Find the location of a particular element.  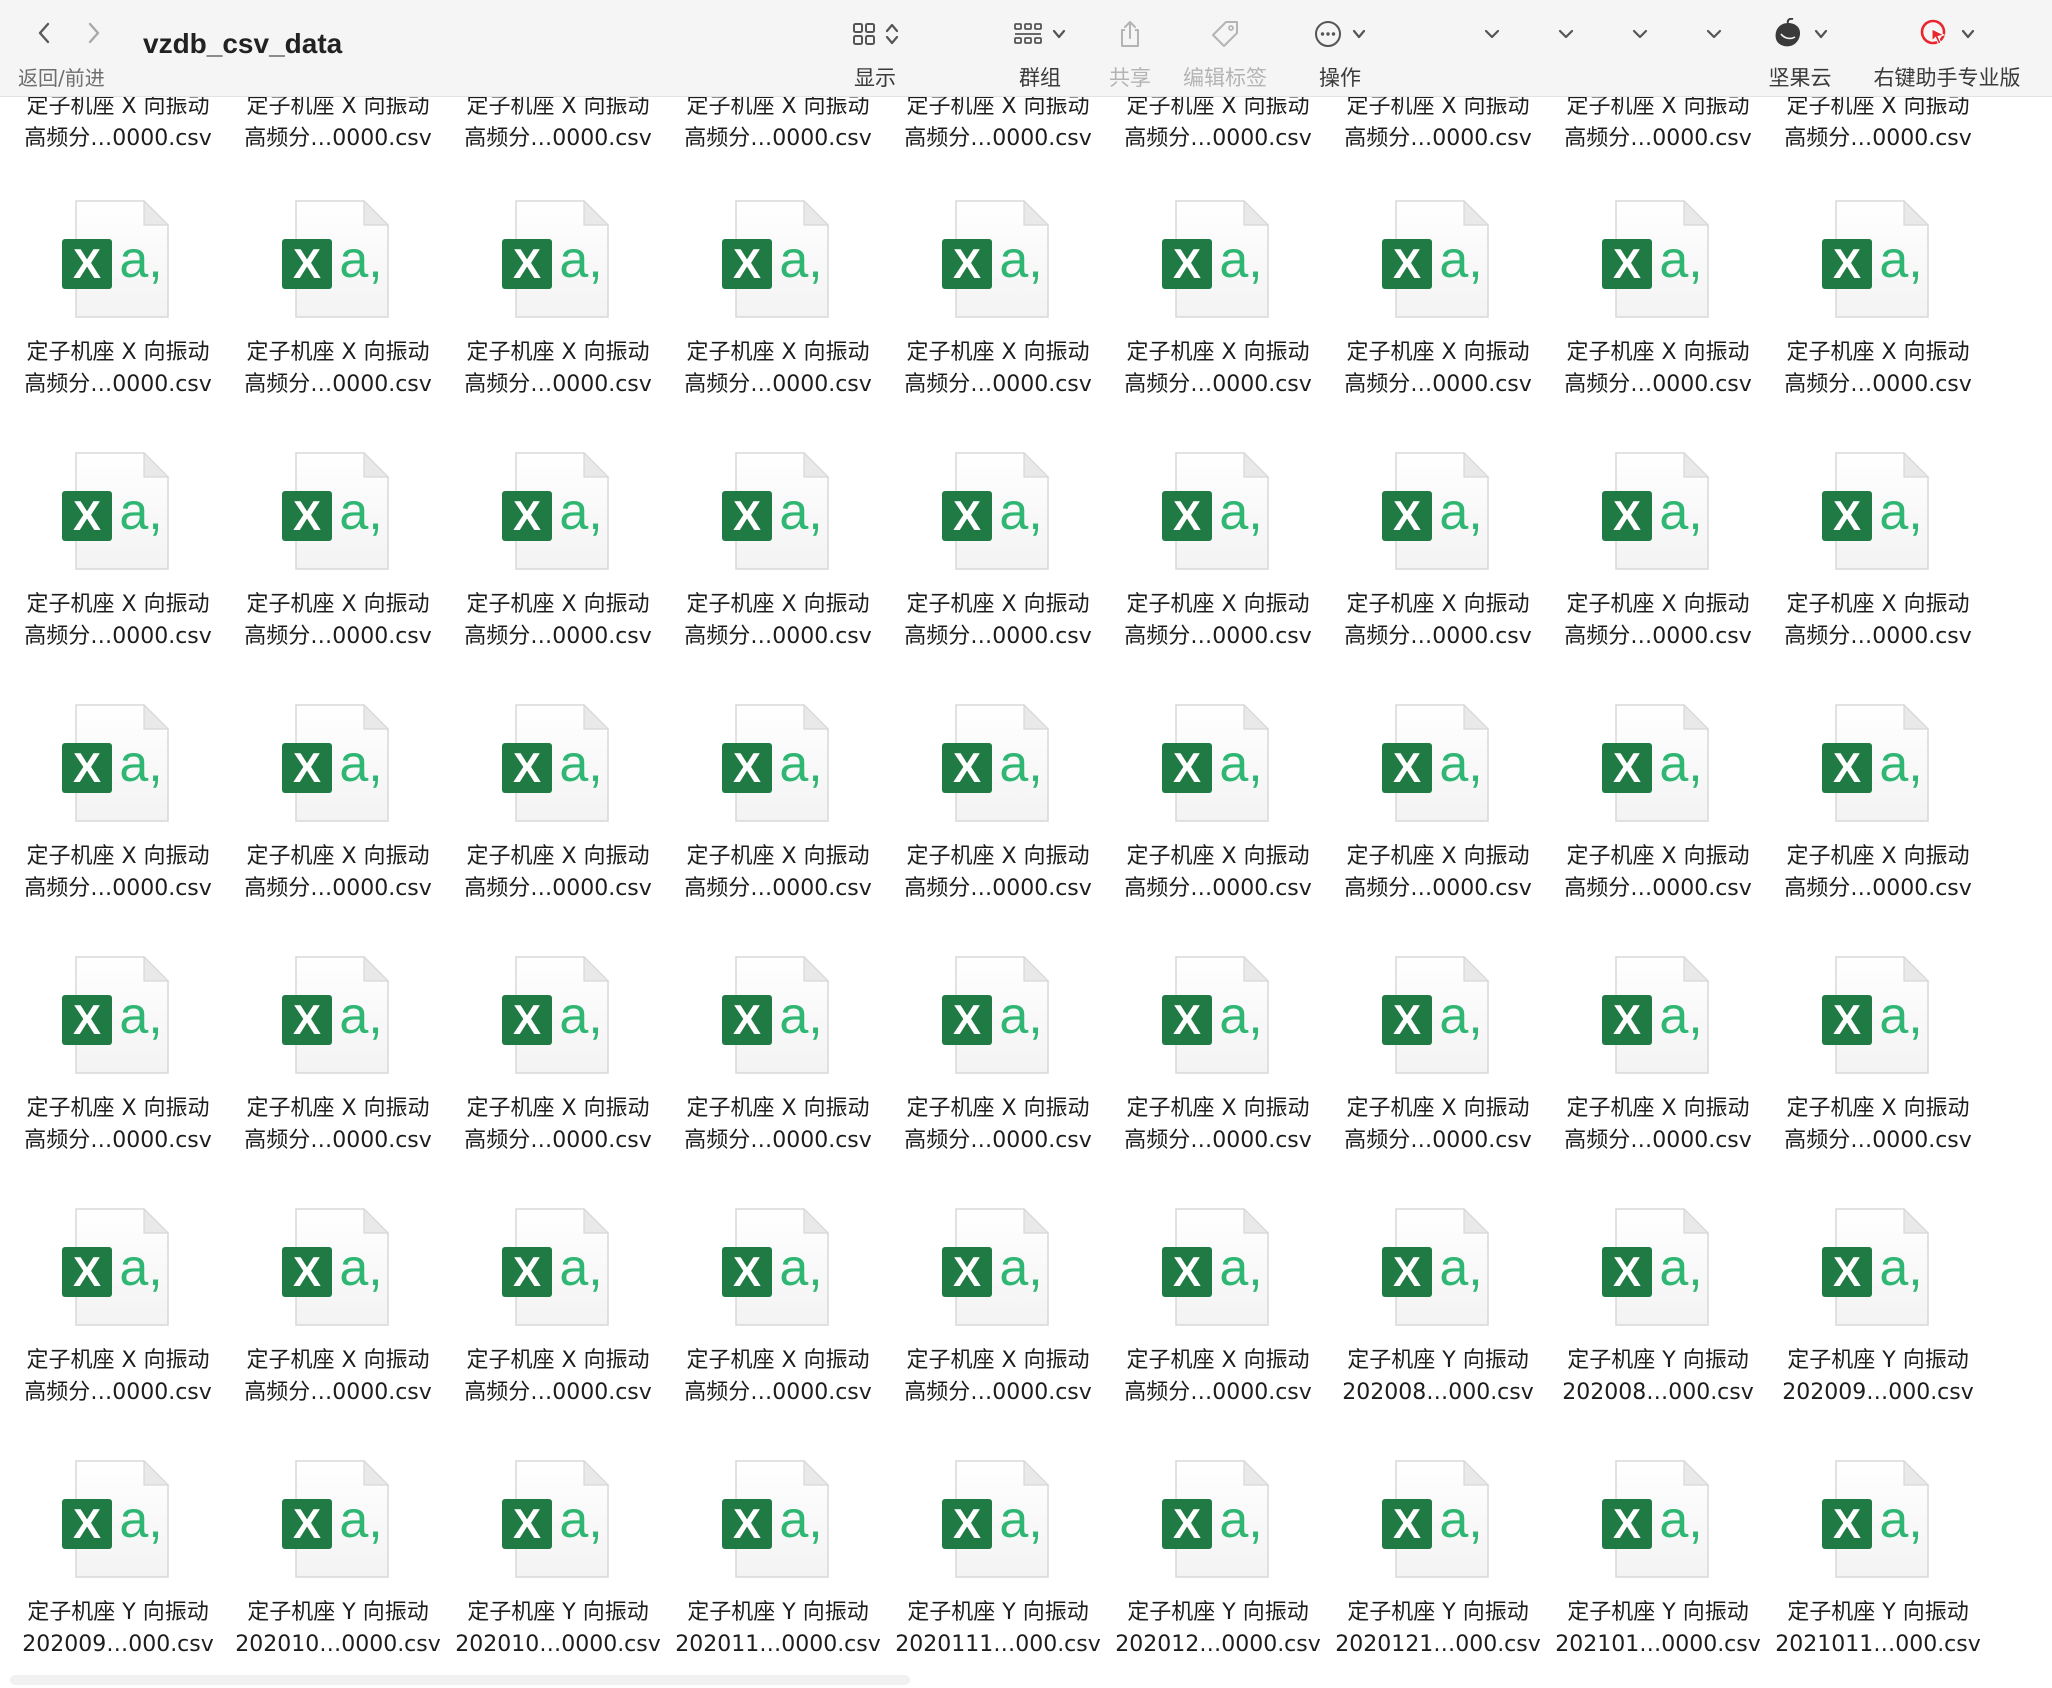

file-name-line2: 202008…000.csv is located at coordinates (1438, 1392).